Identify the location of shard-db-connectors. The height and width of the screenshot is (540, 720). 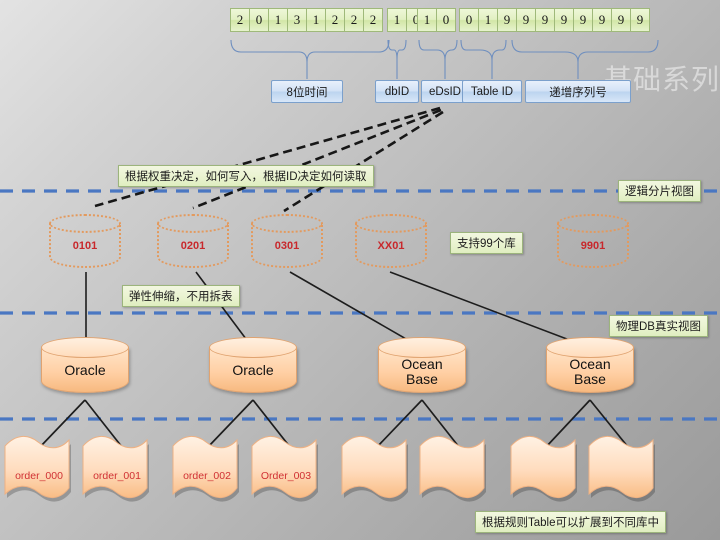
(337, 309).